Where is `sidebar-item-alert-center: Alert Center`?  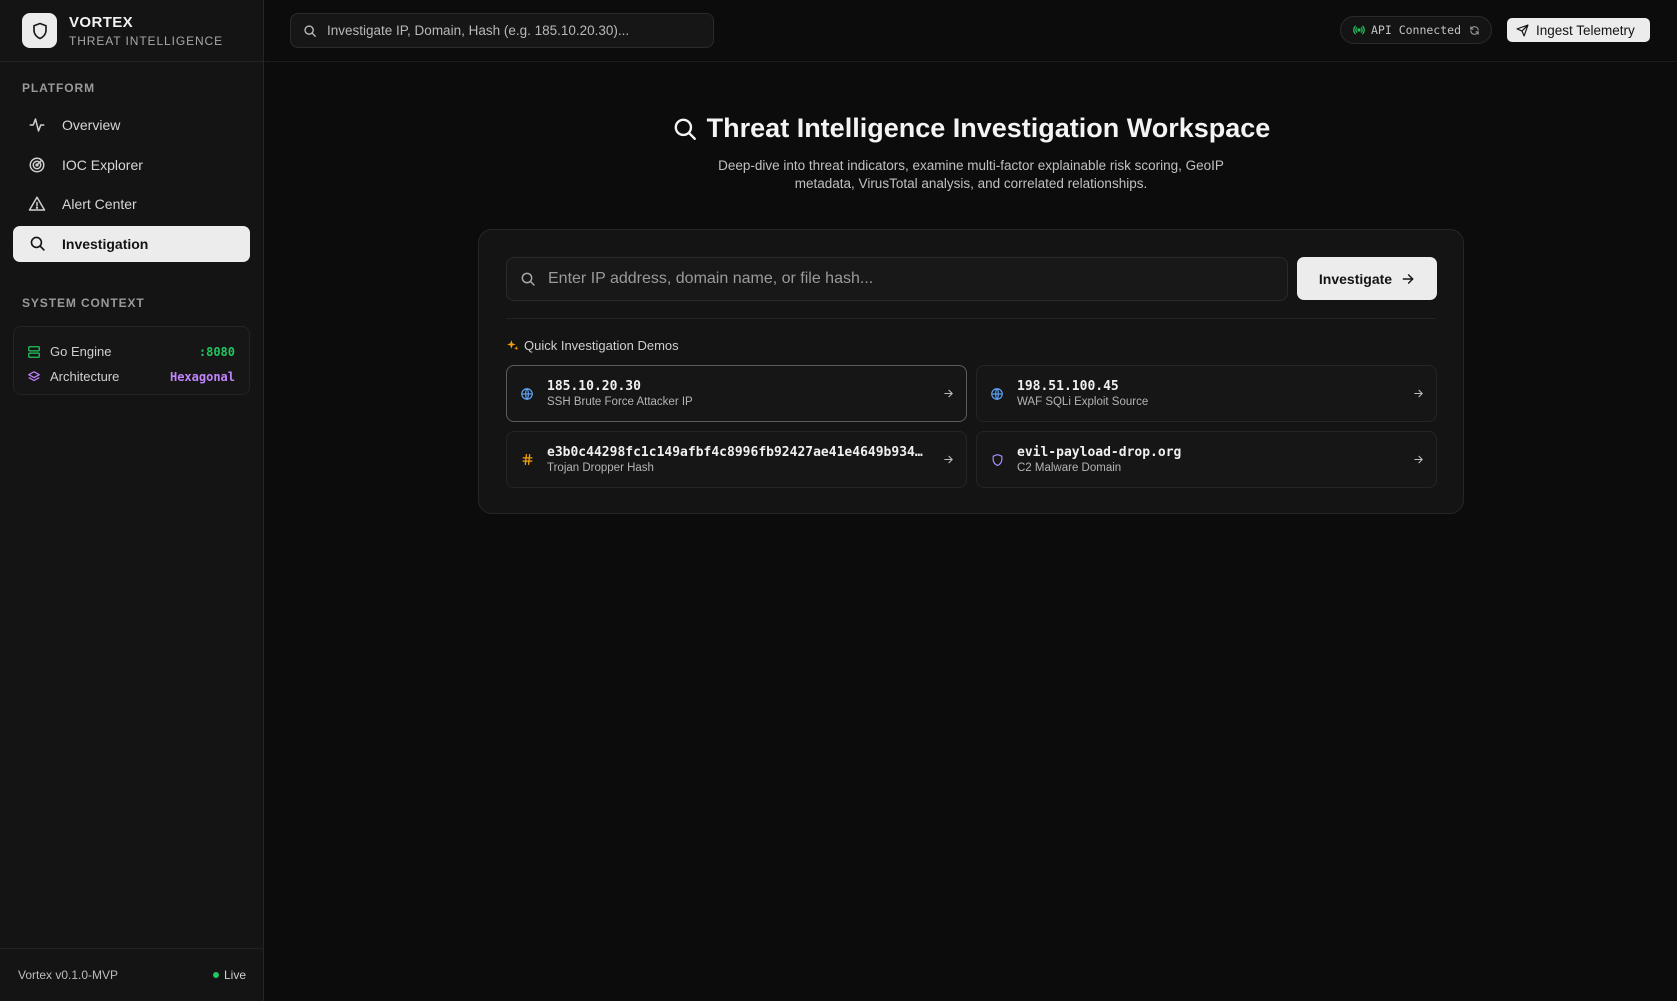
sidebar-item-alert-center: Alert Center is located at coordinates (131, 204).